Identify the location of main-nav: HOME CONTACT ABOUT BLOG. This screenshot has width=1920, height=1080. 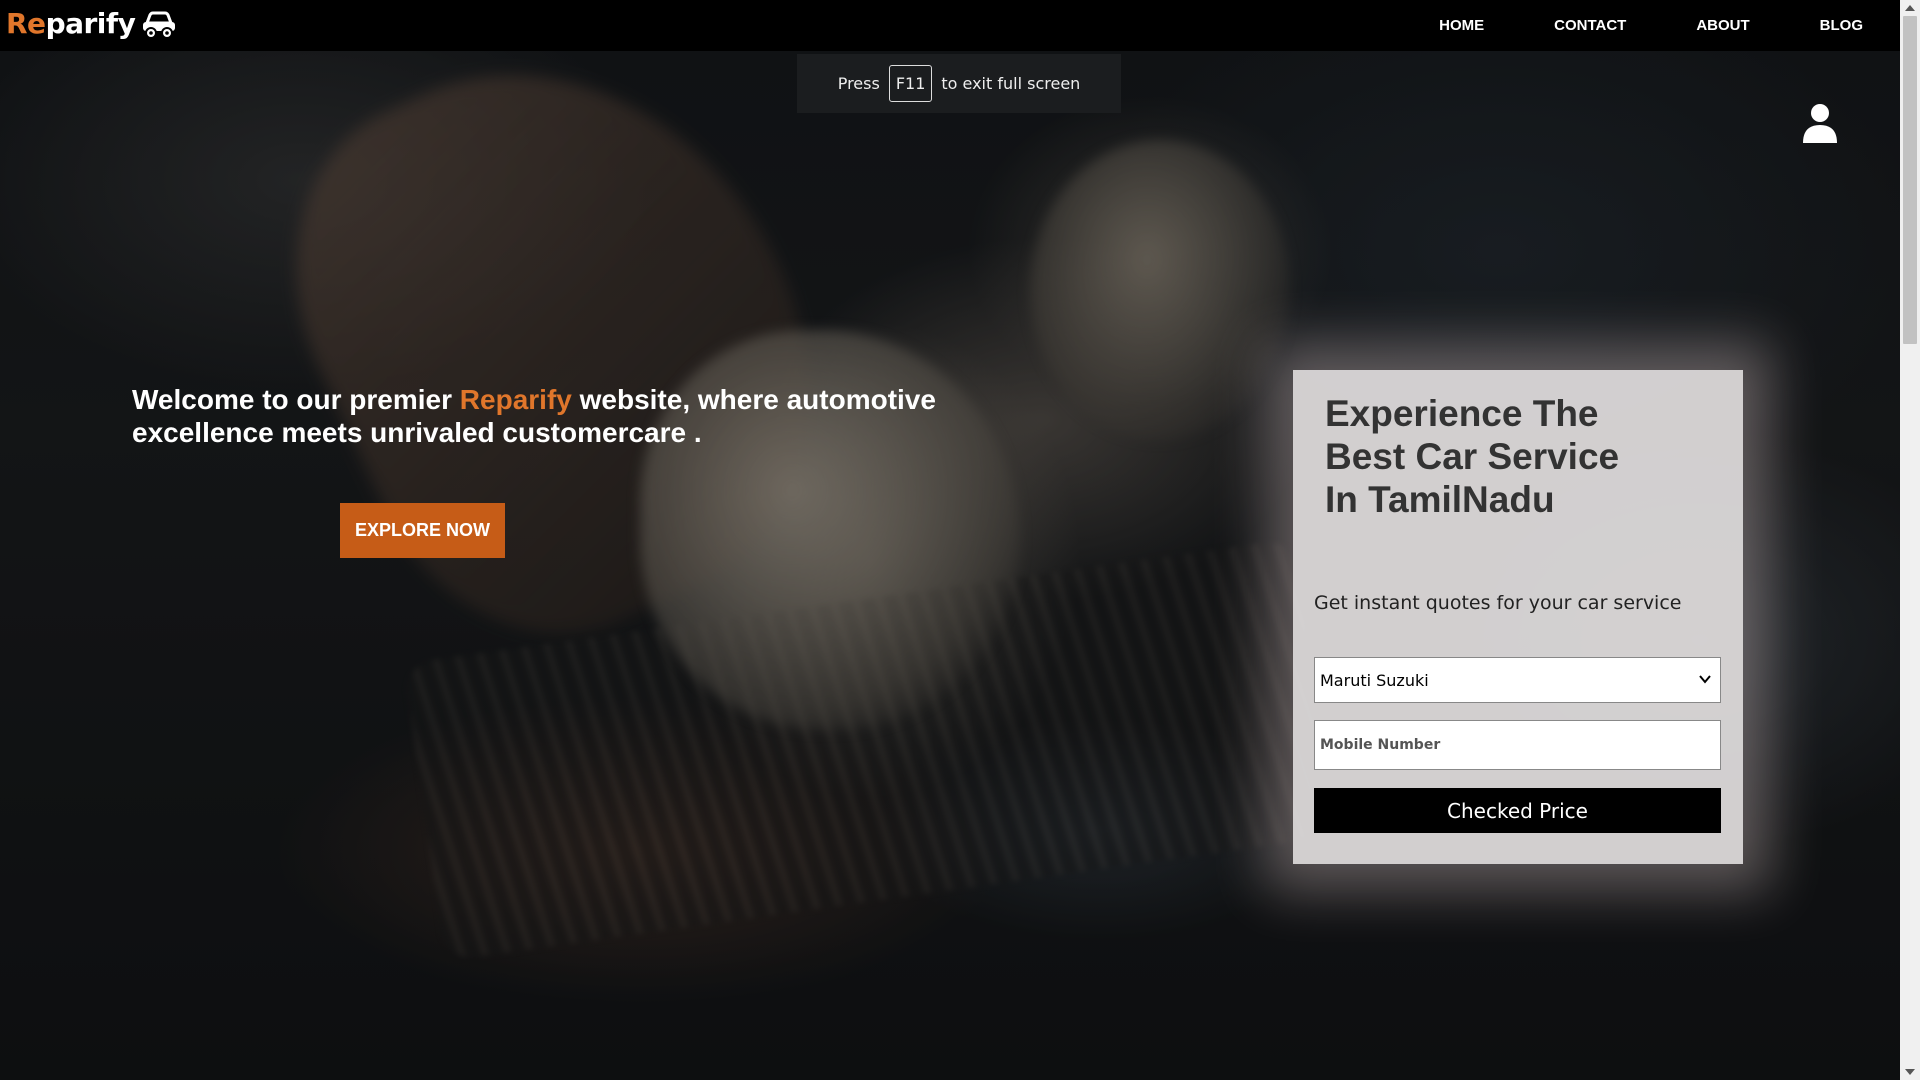
(1634, 25).